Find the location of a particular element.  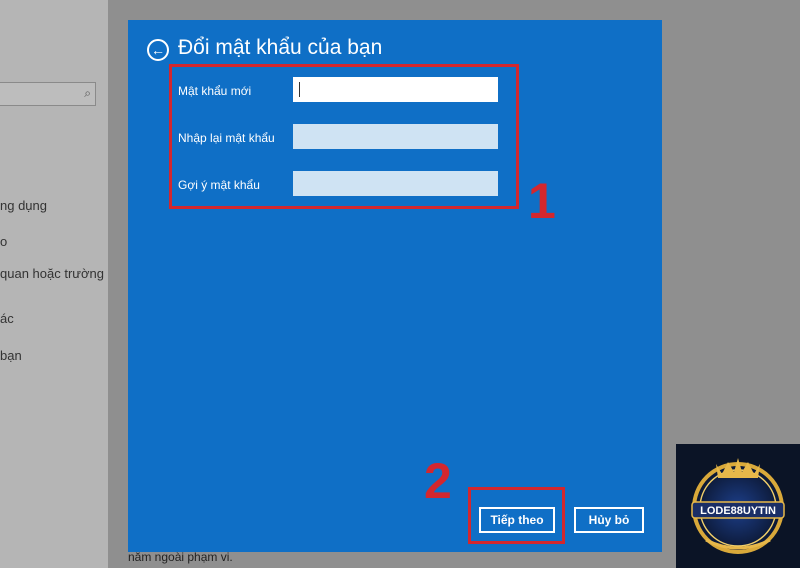

back-arrow-icon: ← is located at coordinates (158, 50).